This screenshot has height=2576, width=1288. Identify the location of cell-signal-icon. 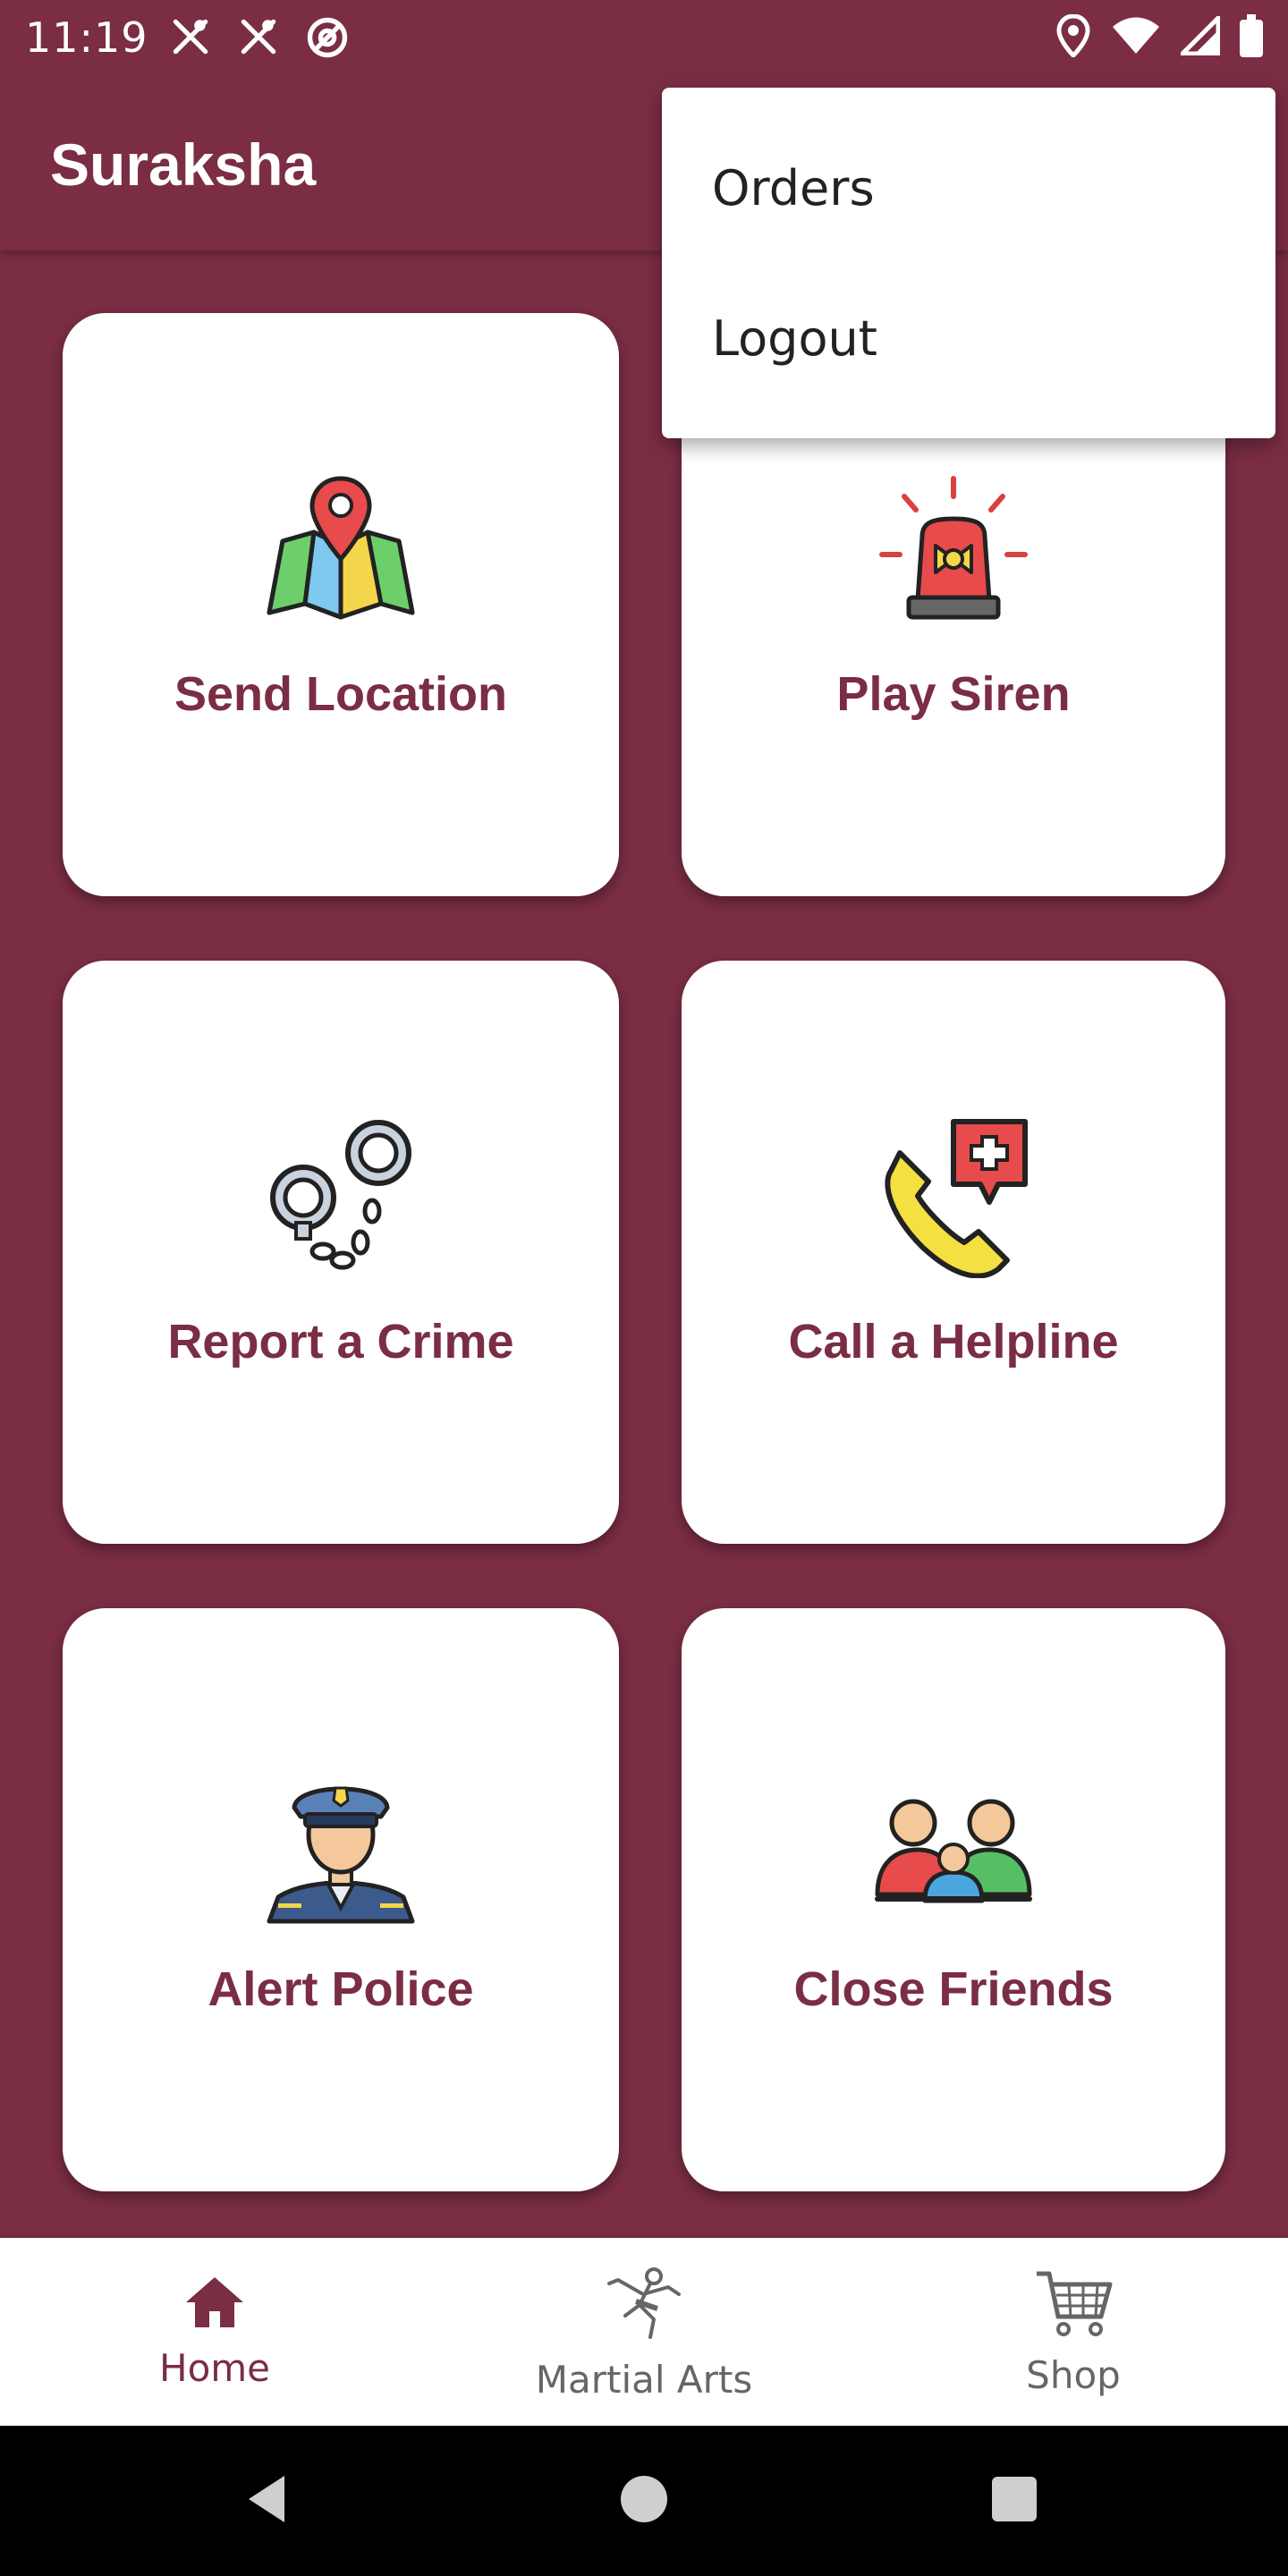
(1200, 35).